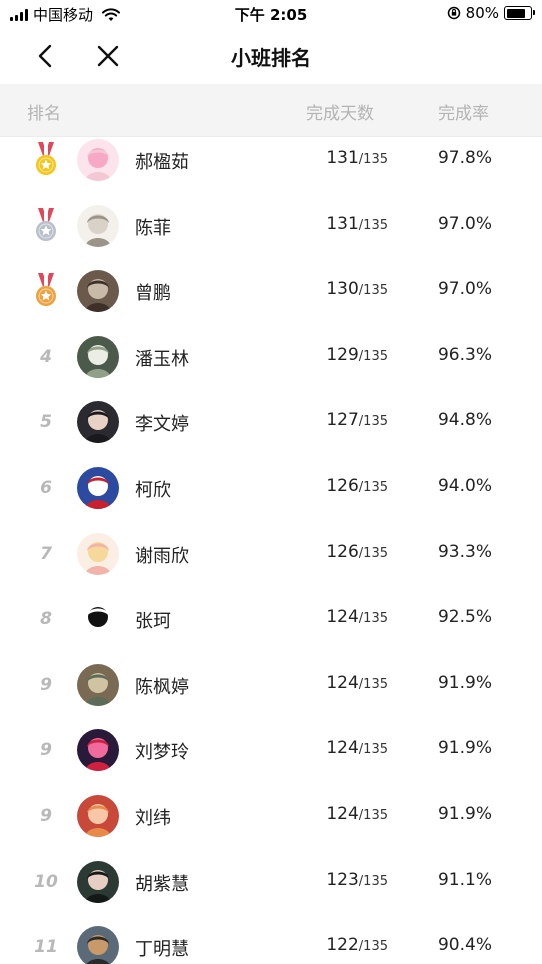 The height and width of the screenshot is (964, 542). I want to click on rank-cell: 5, so click(46, 422).